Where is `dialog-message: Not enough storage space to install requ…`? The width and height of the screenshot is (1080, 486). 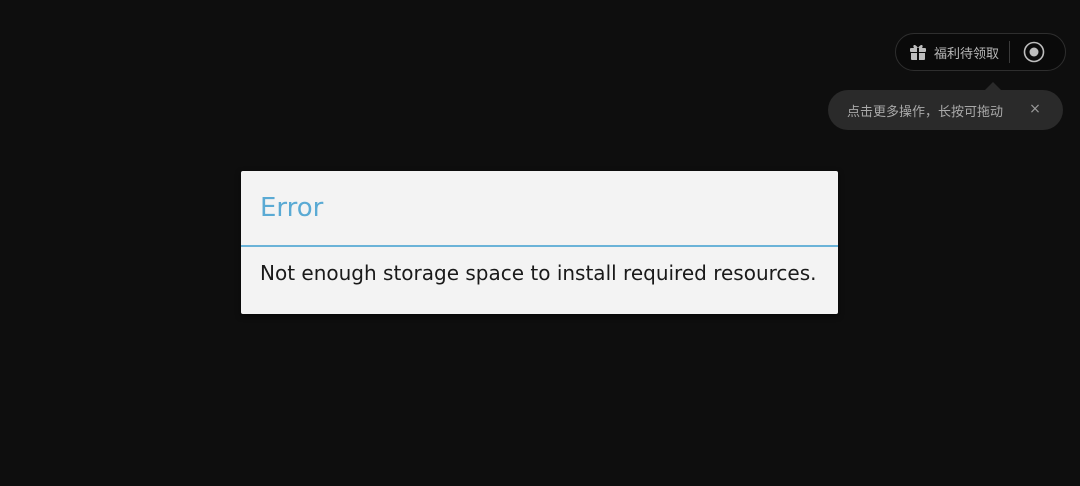
dialog-message: Not enough storage space to install requ… is located at coordinates (538, 273).